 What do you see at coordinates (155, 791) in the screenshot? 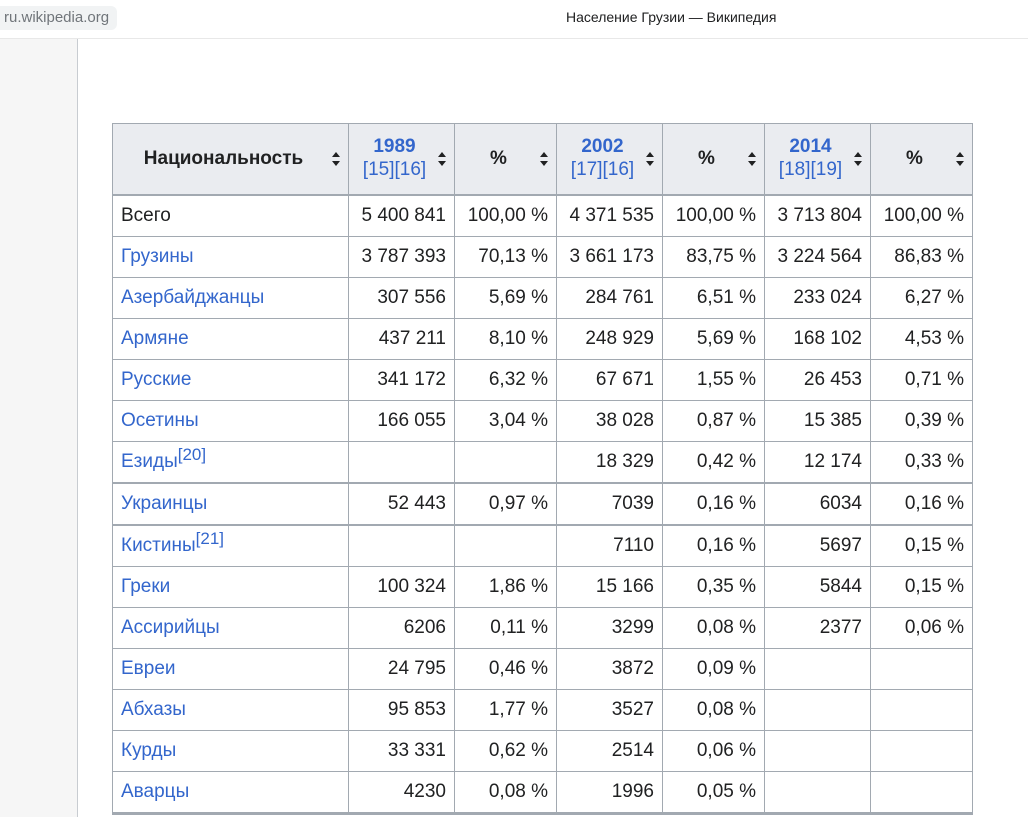
I see `nationality-link: Аварцы` at bounding box center [155, 791].